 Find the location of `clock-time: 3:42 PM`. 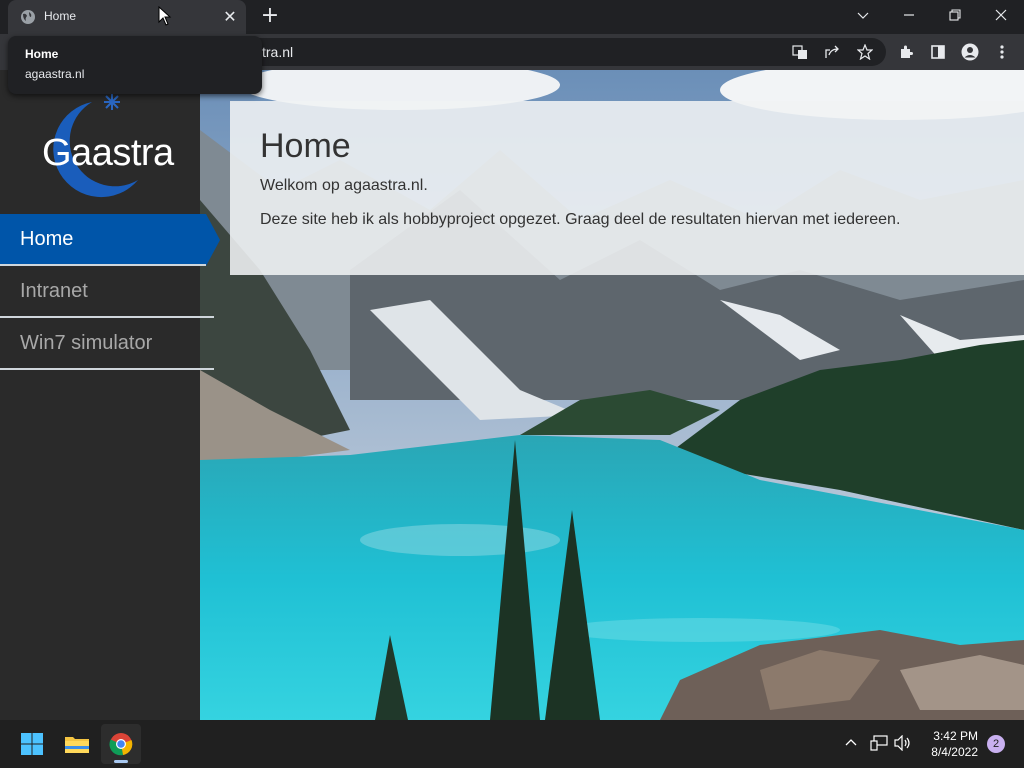

clock-time: 3:42 PM is located at coordinates (955, 736).